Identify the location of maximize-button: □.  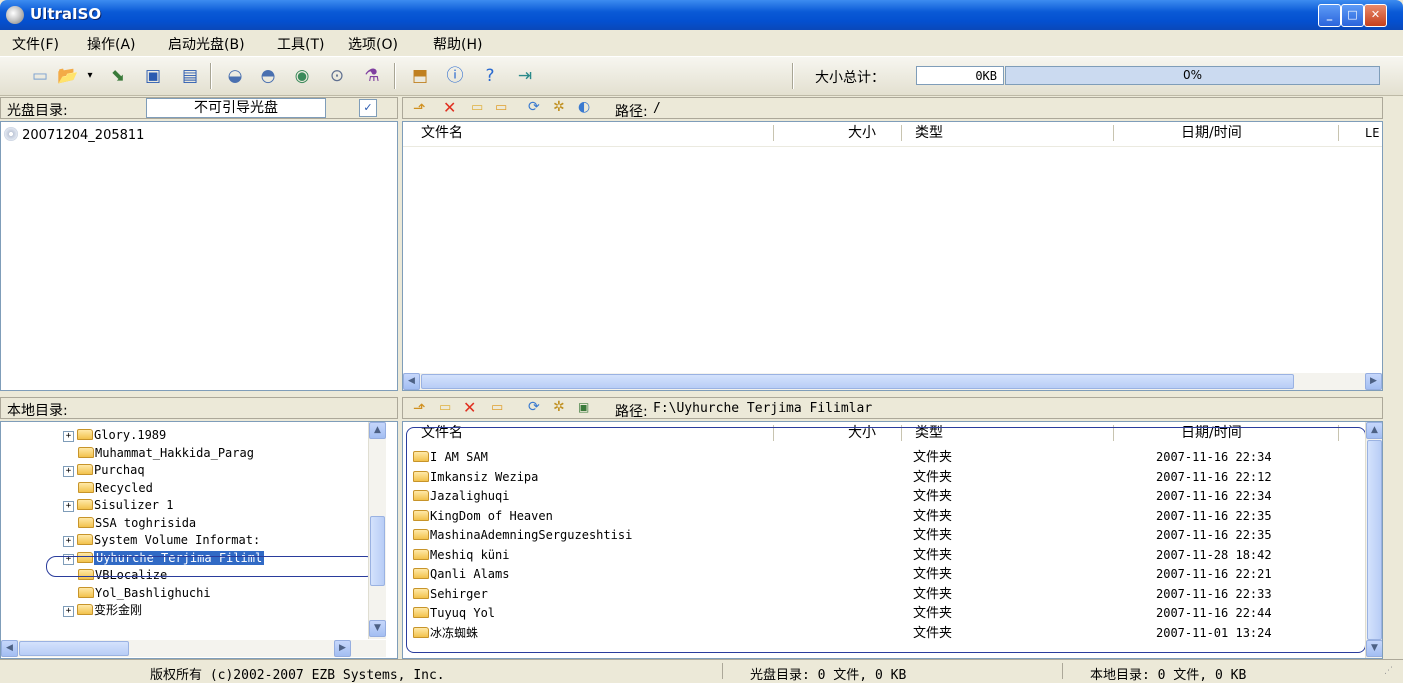
(1352, 15).